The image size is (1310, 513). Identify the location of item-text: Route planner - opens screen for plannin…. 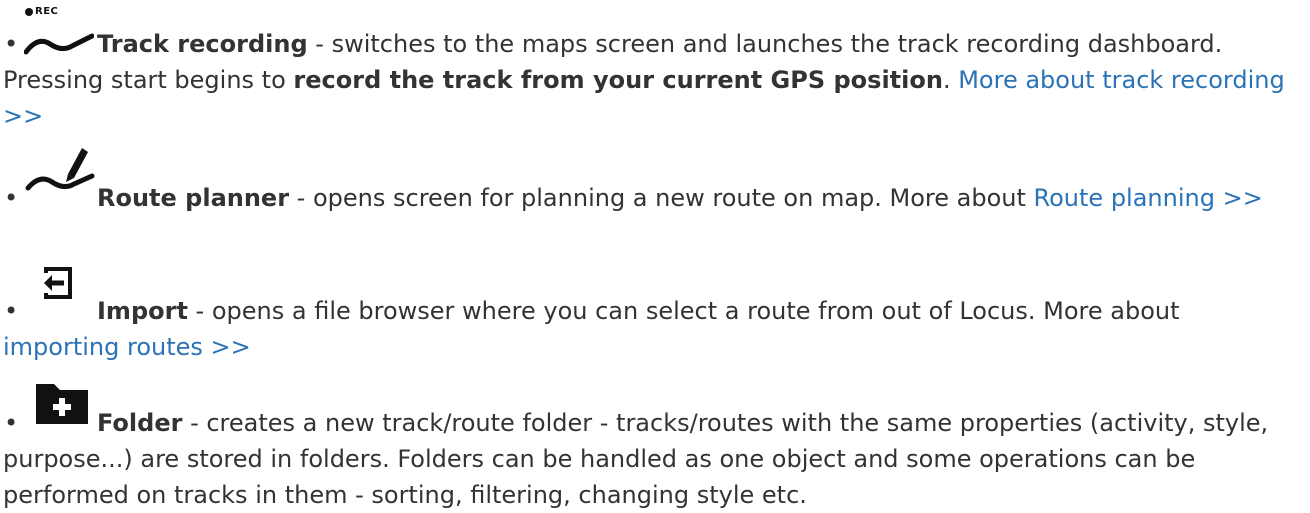
(653, 198).